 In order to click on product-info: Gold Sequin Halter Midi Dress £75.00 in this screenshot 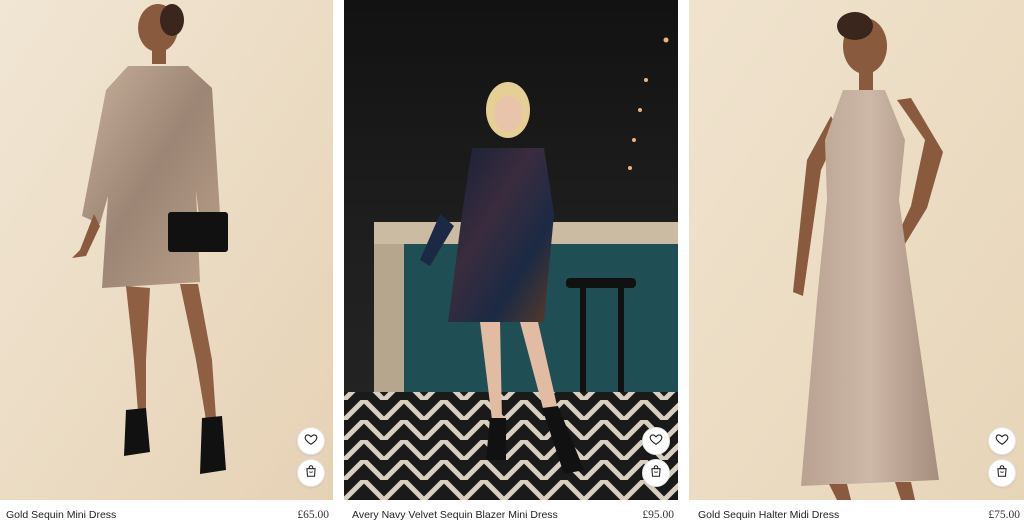, I will do `click(856, 515)`.